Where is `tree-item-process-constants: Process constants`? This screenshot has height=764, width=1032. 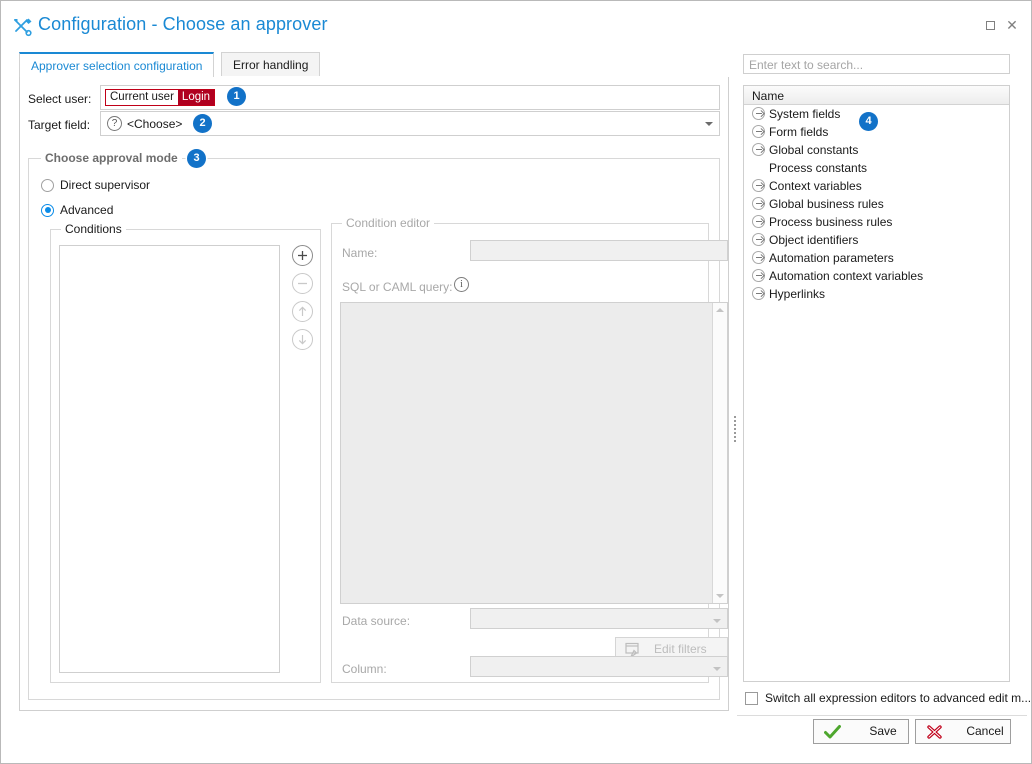
tree-item-process-constants: Process constants is located at coordinates (876, 168).